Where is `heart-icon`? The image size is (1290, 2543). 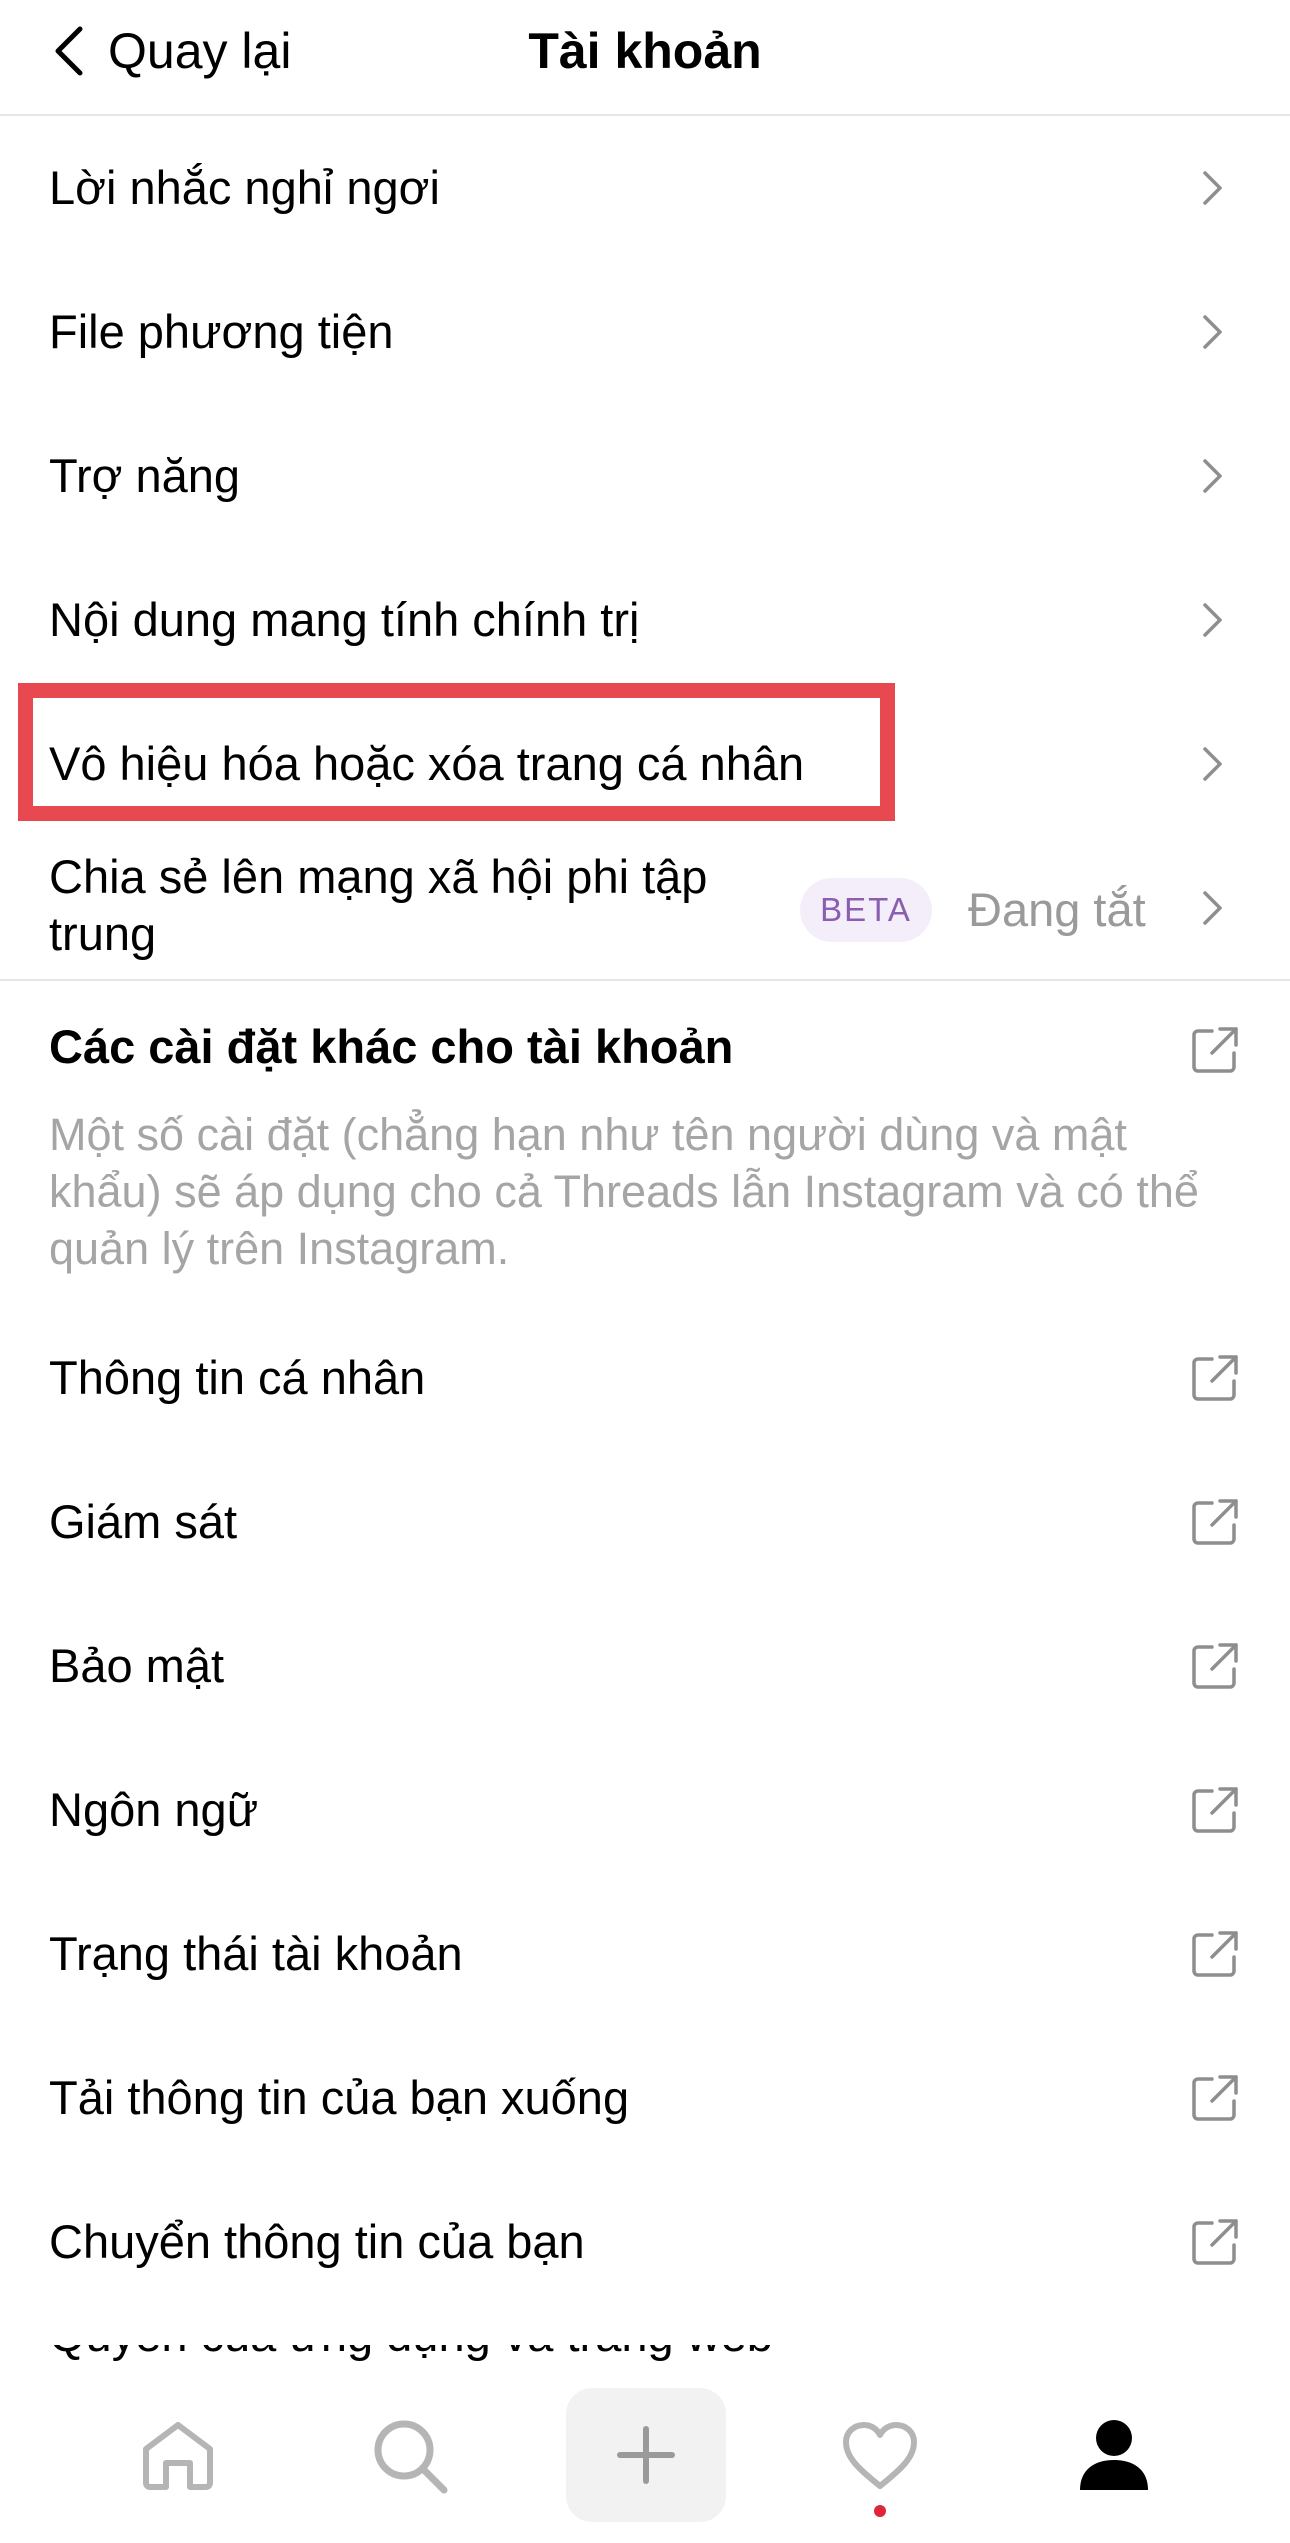
heart-icon is located at coordinates (880, 2455).